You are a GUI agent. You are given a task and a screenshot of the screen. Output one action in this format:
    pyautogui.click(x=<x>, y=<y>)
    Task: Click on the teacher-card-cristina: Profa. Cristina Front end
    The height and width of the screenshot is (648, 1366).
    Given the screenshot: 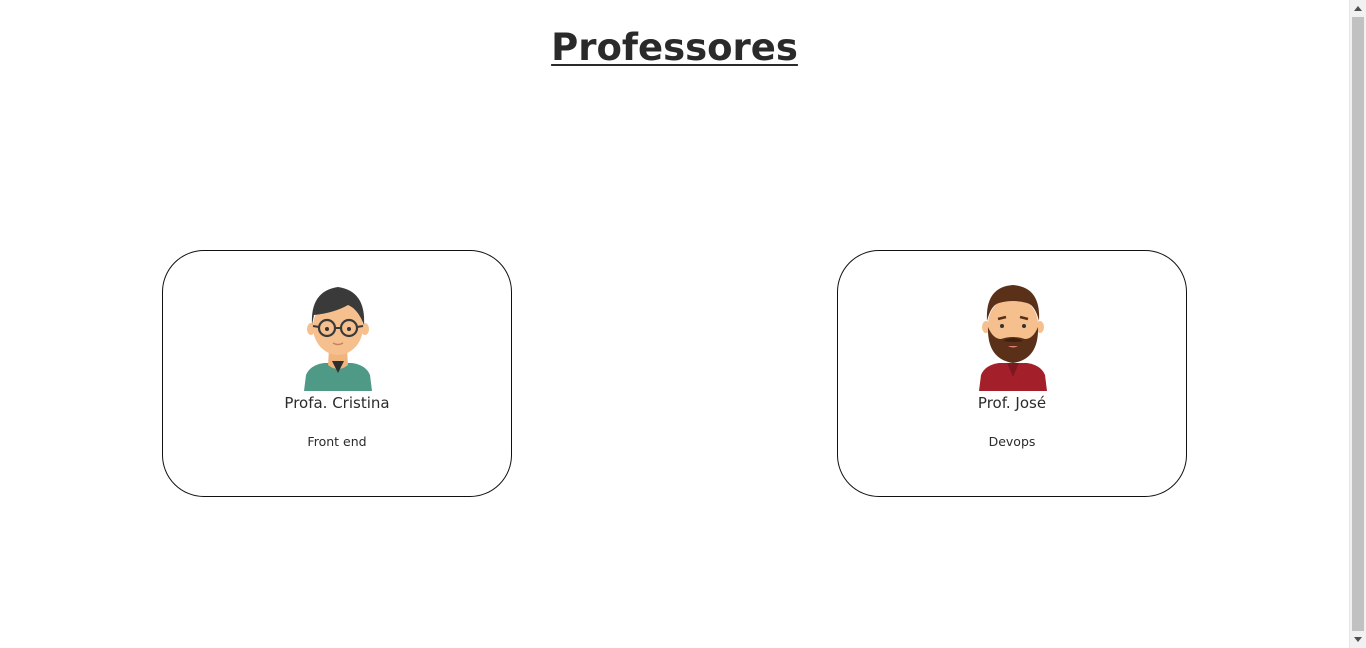 What is the action you would take?
    pyautogui.click(x=337, y=373)
    